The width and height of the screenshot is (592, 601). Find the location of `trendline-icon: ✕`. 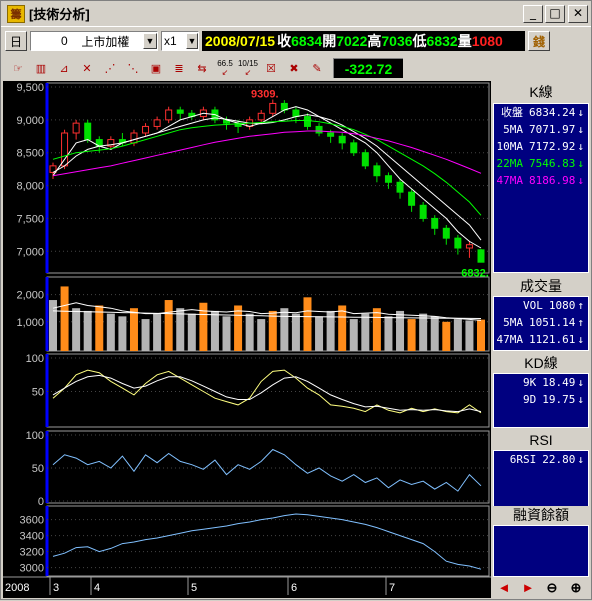

trendline-icon: ✕ is located at coordinates (87, 68).